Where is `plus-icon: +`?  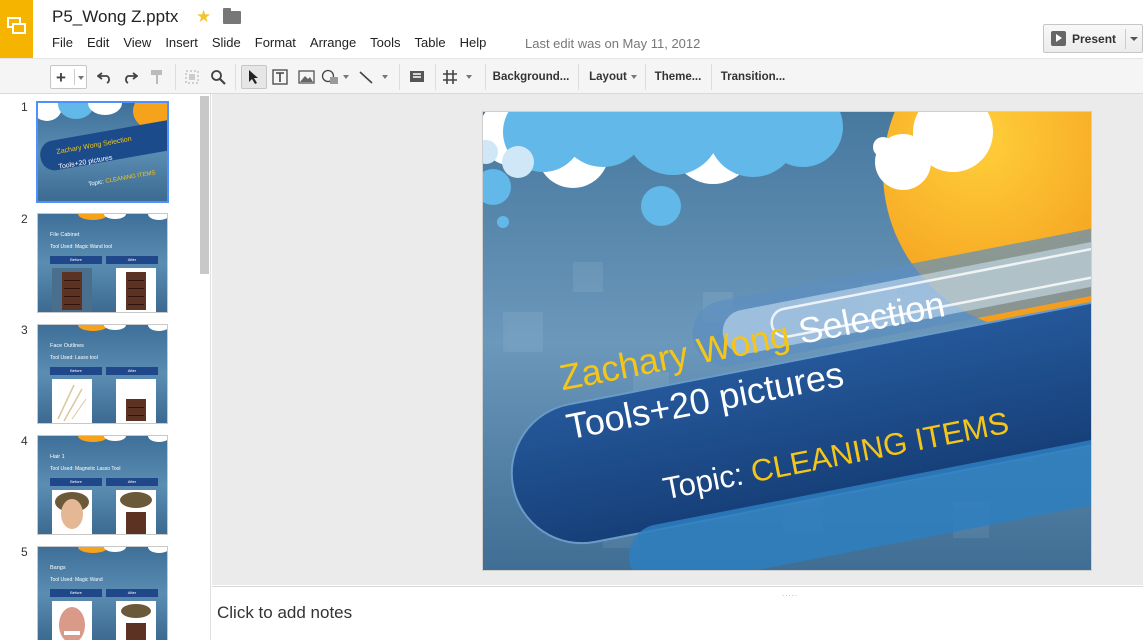
plus-icon: + is located at coordinates (61, 77).